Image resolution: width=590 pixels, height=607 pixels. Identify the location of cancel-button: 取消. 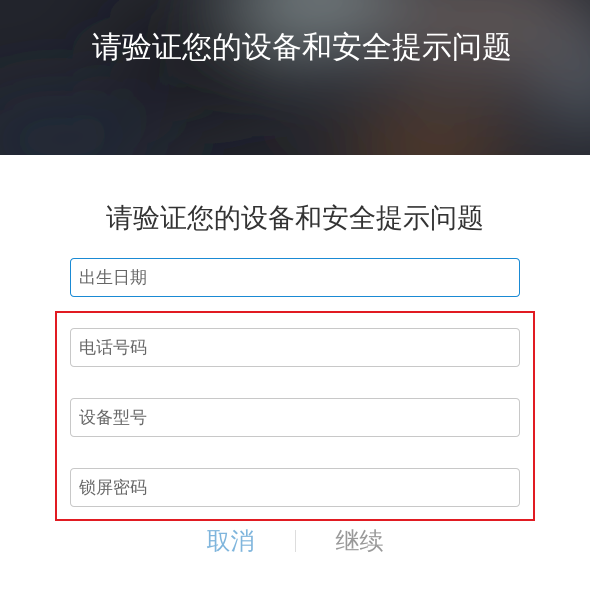
(230, 541).